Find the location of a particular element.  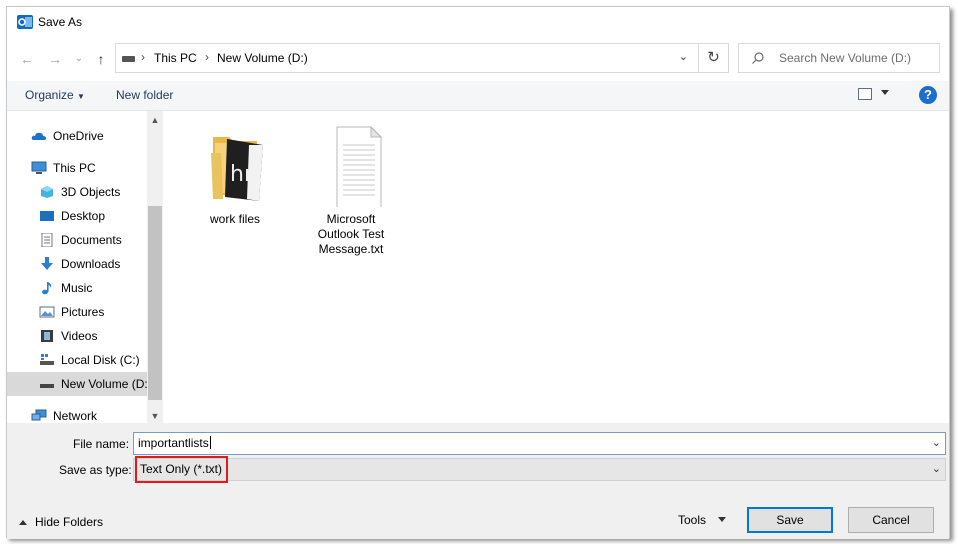

view-options-dropdown-icon is located at coordinates (885, 92).